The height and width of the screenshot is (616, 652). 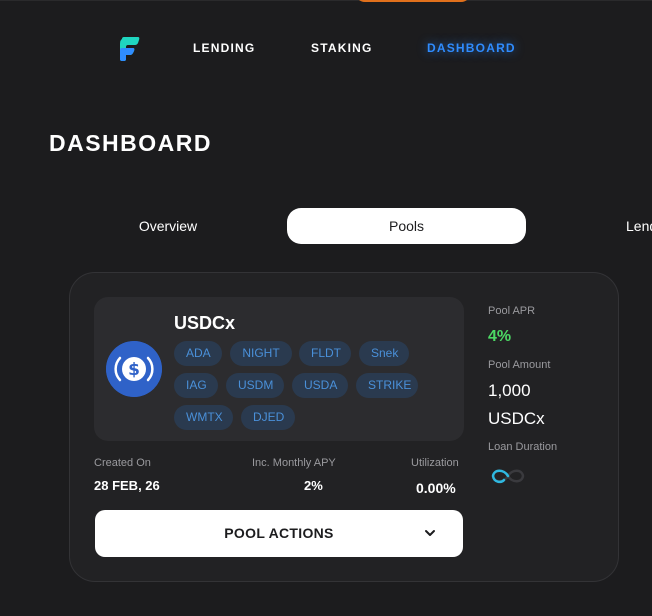 I want to click on chip-fldt: FLDT, so click(x=325, y=353).